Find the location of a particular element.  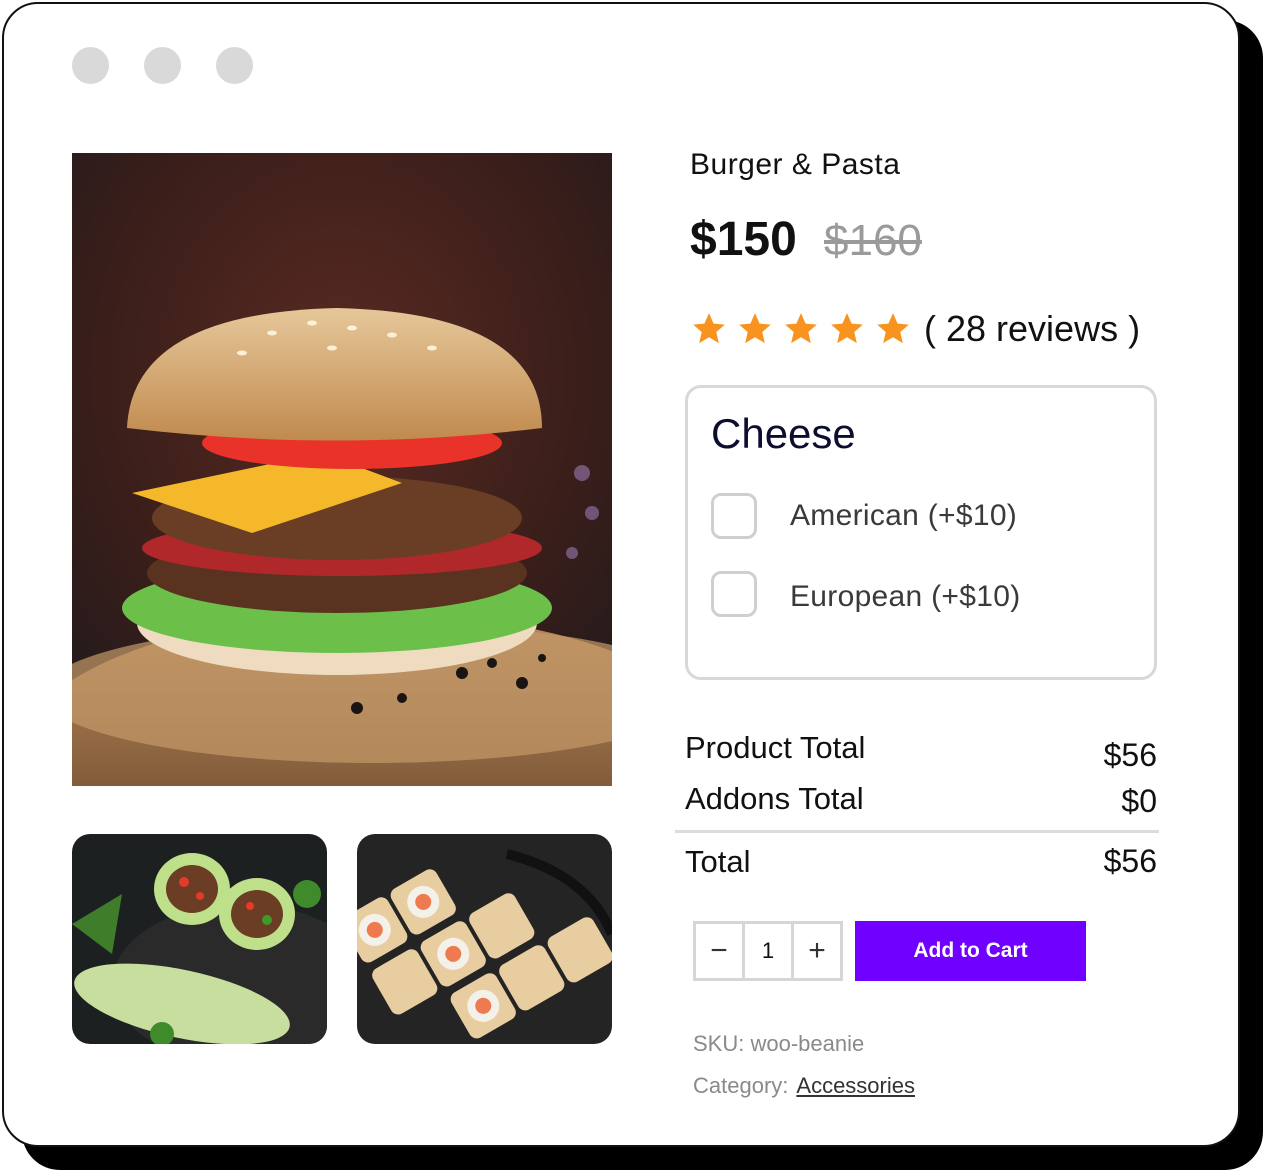

product-thumbnail-sushi is located at coordinates (484, 939).